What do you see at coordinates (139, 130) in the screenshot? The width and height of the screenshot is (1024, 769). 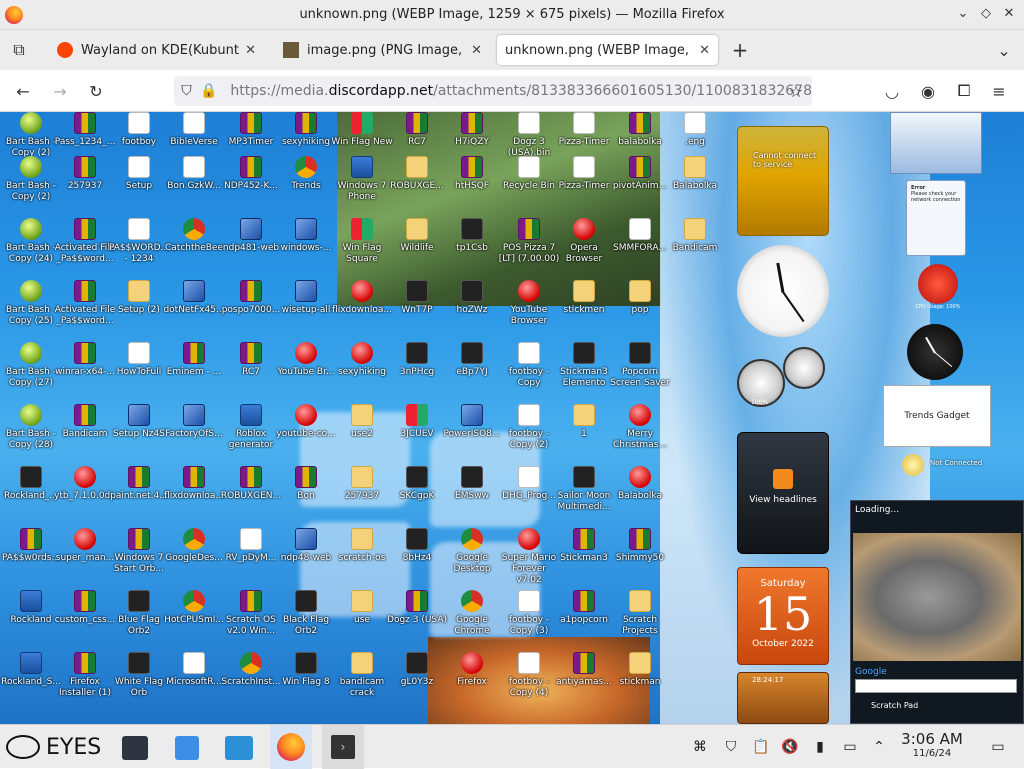 I see `desktop-icon: footboy` at bounding box center [139, 130].